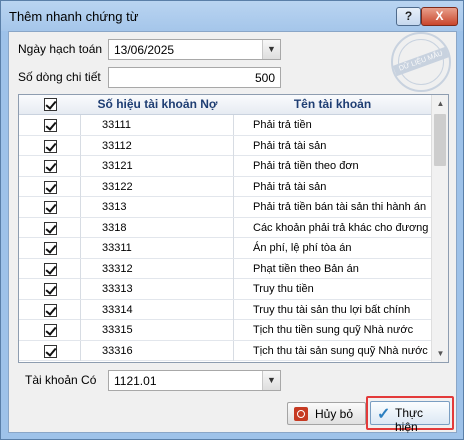 The image size is (464, 440). What do you see at coordinates (332, 330) in the screenshot?
I see `account-name-cell: Tịch thu tiền sung quỹ Nhà nước` at bounding box center [332, 330].